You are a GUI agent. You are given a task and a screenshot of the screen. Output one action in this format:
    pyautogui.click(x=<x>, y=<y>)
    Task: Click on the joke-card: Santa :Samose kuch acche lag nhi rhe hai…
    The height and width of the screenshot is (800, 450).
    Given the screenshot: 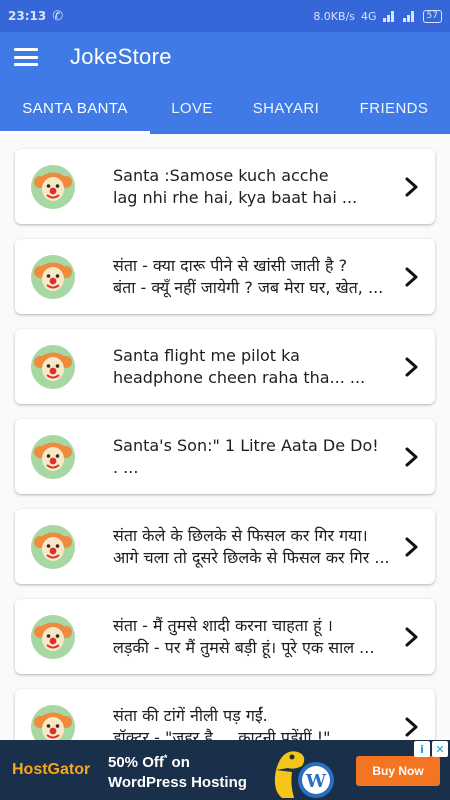 What is the action you would take?
    pyautogui.click(x=225, y=186)
    